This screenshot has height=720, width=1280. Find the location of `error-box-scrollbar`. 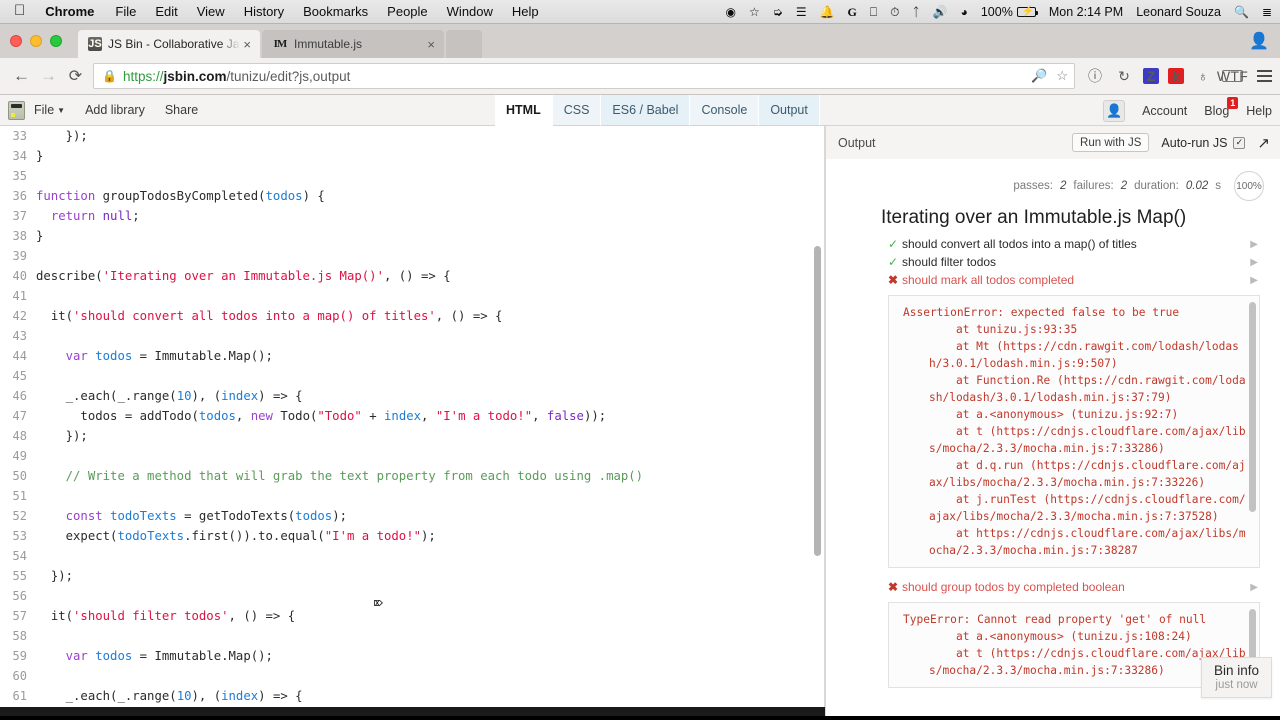

error-box-scrollbar is located at coordinates (1252, 407).